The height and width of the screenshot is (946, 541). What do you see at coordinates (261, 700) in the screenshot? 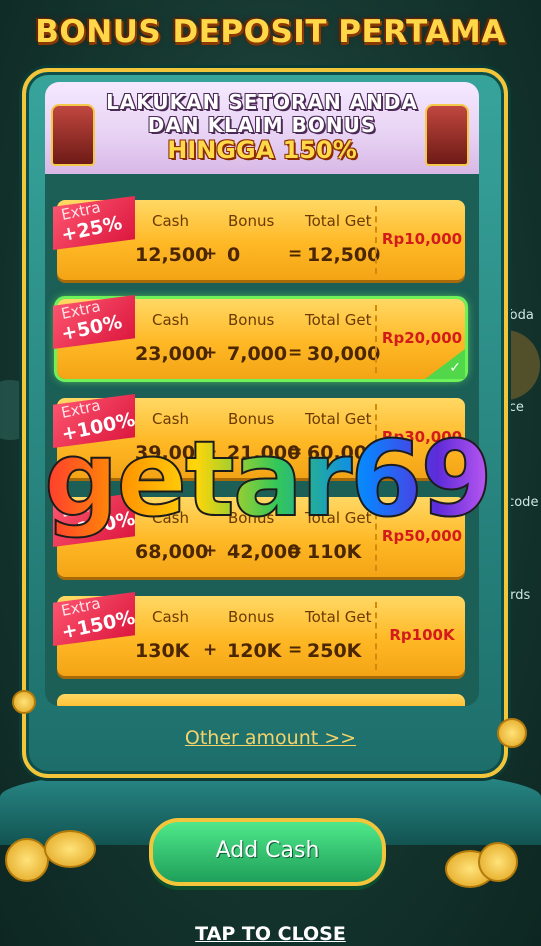
I see `deposit-option-partial` at bounding box center [261, 700].